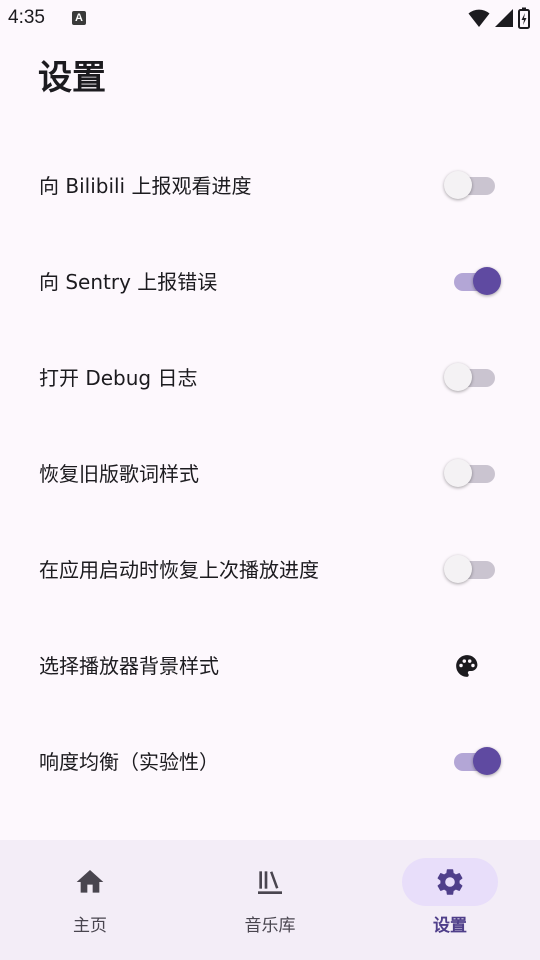 Image resolution: width=540 pixels, height=960 pixels. Describe the element at coordinates (467, 666) in the screenshot. I see `palette-icon` at that location.